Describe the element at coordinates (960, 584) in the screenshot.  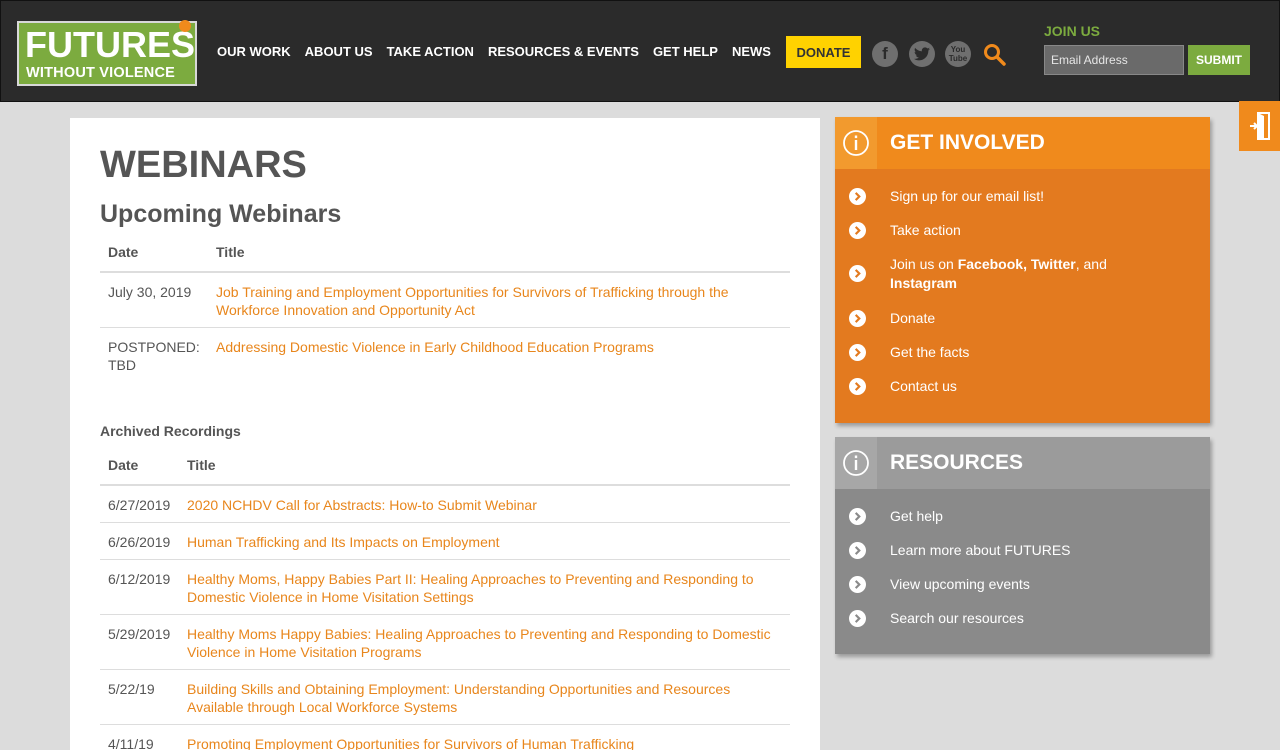
I see `resources-item-label: View upcoming events` at that location.